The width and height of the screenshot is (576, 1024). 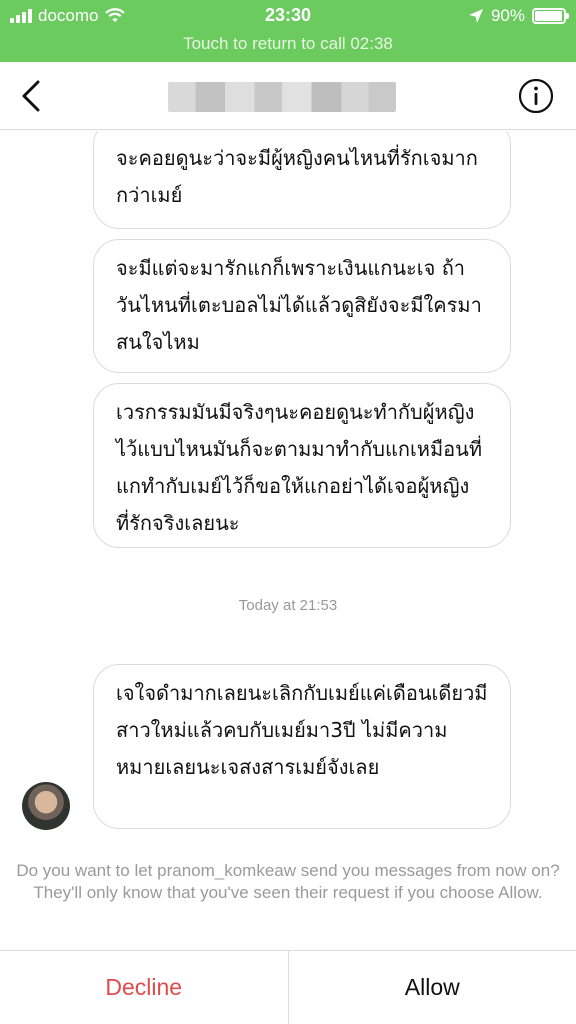 I want to click on blurred-username, so click(x=282, y=97).